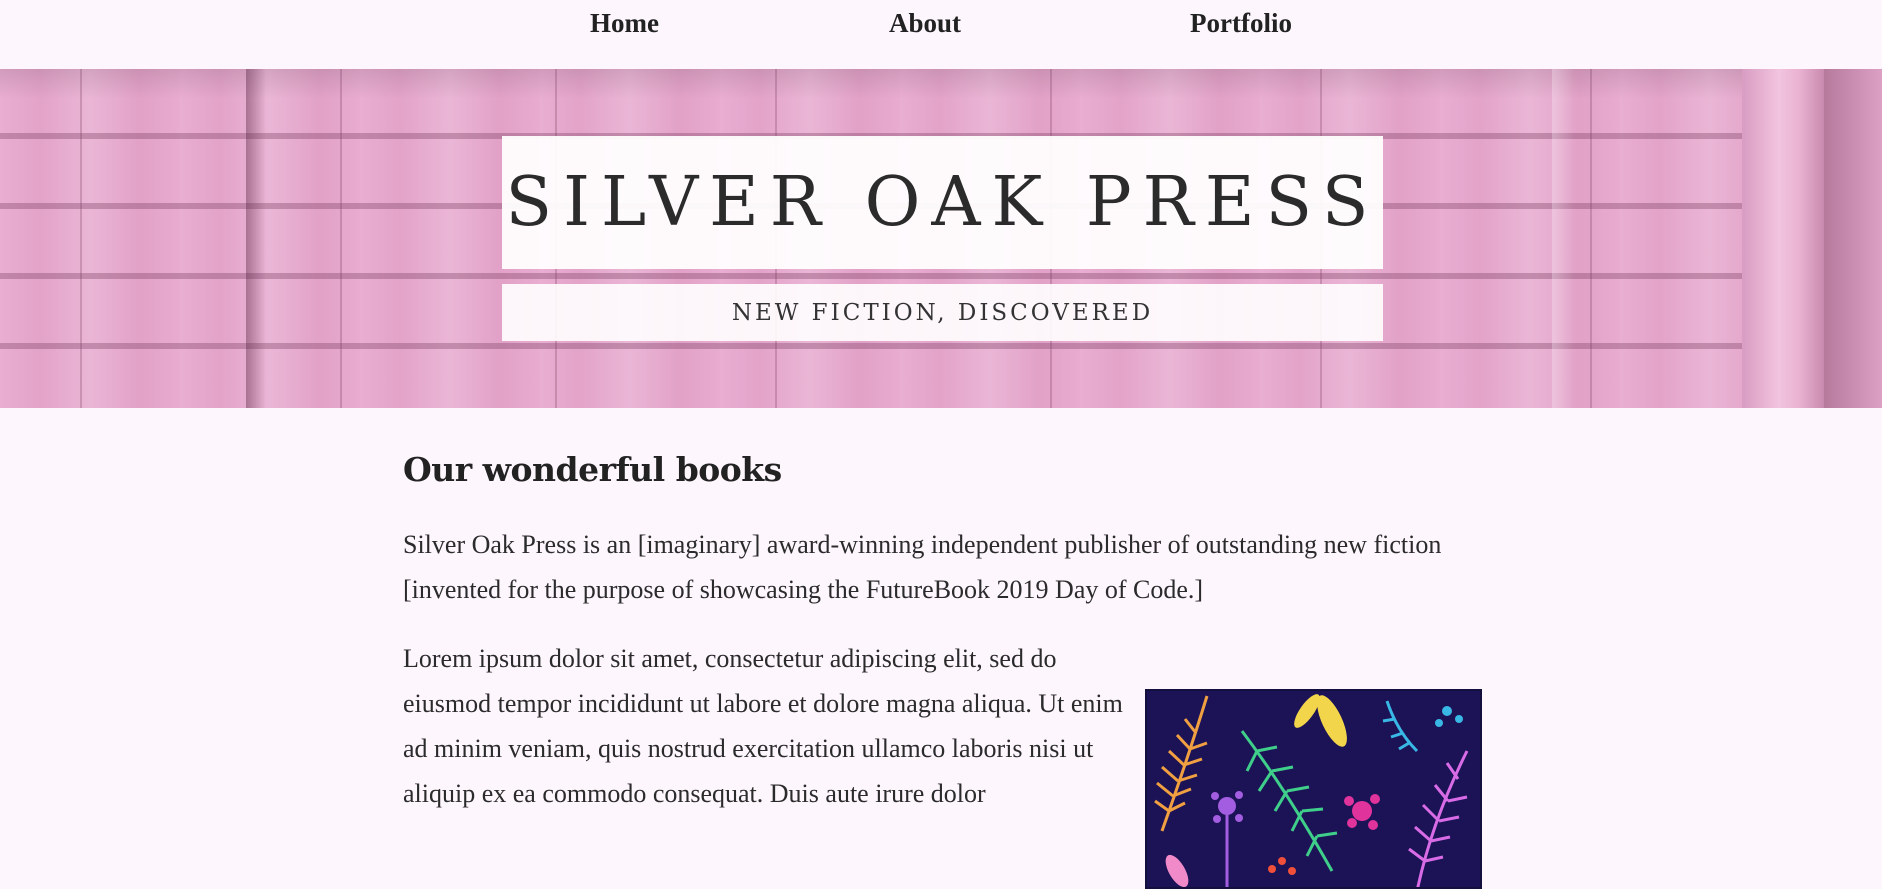  I want to click on site-tagline: NEW FICTION, DISCOVERED, so click(942, 312).